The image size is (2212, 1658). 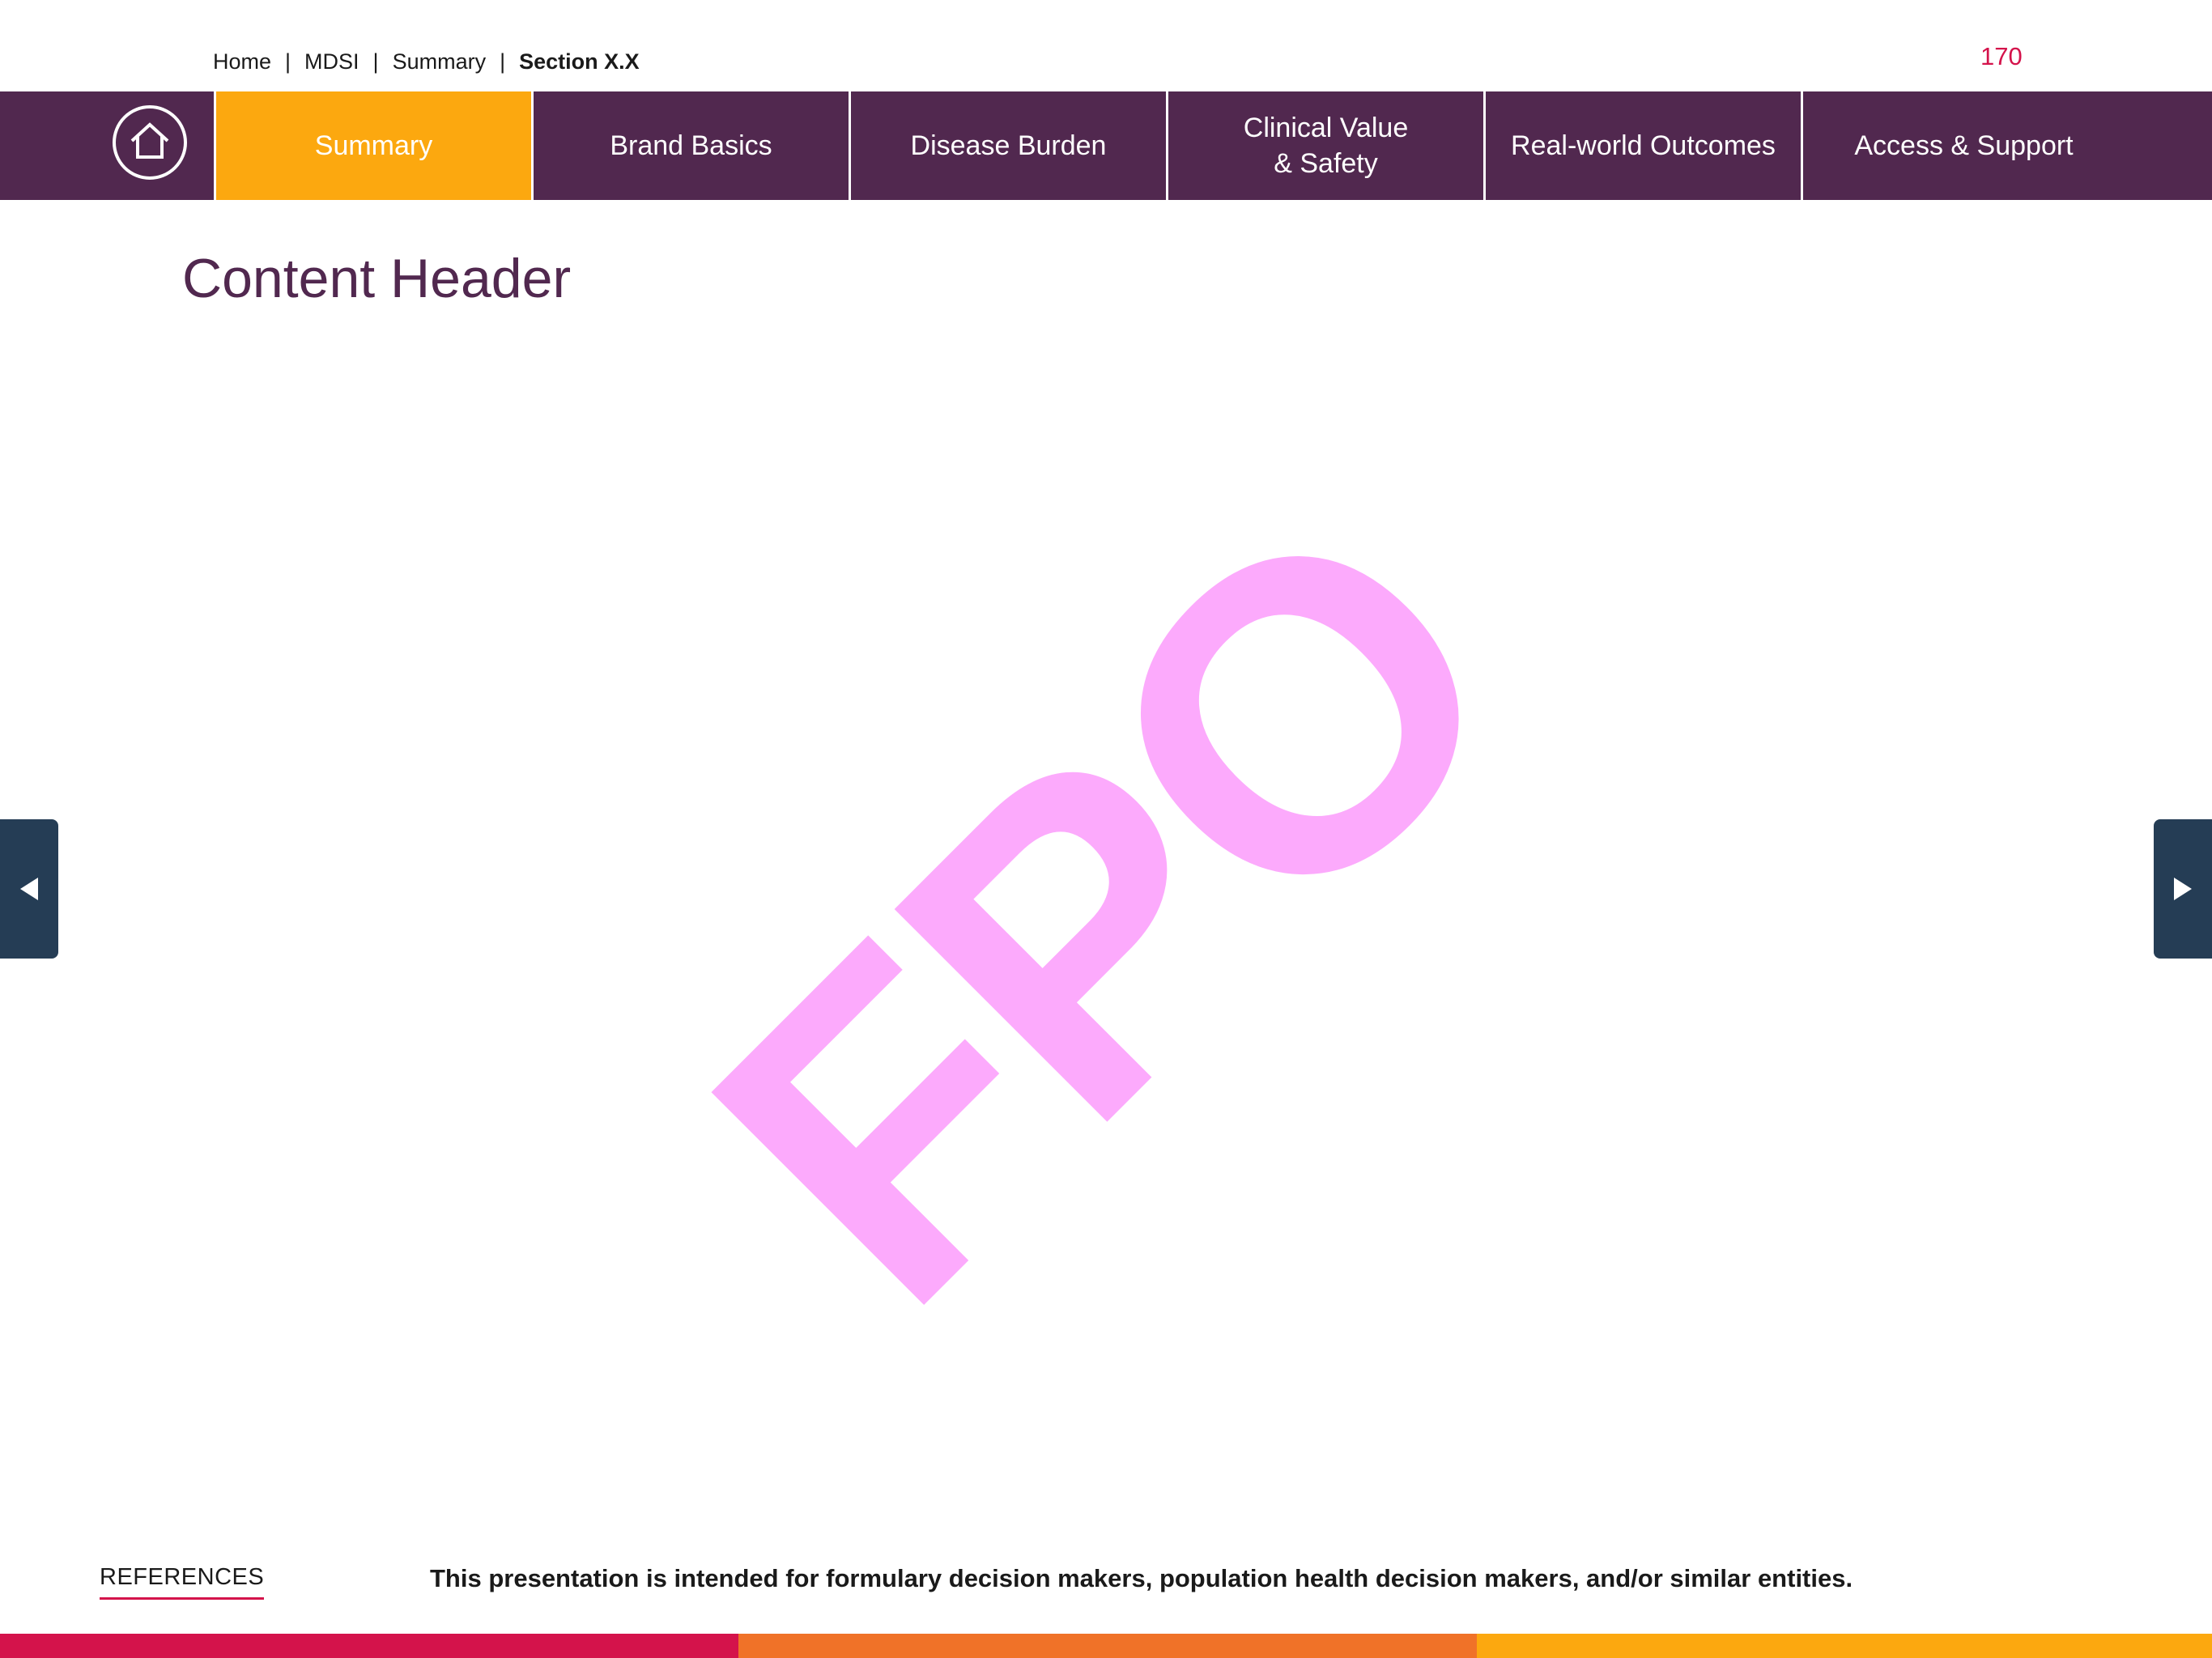 I want to click on previous-slide-button, so click(x=29, y=889).